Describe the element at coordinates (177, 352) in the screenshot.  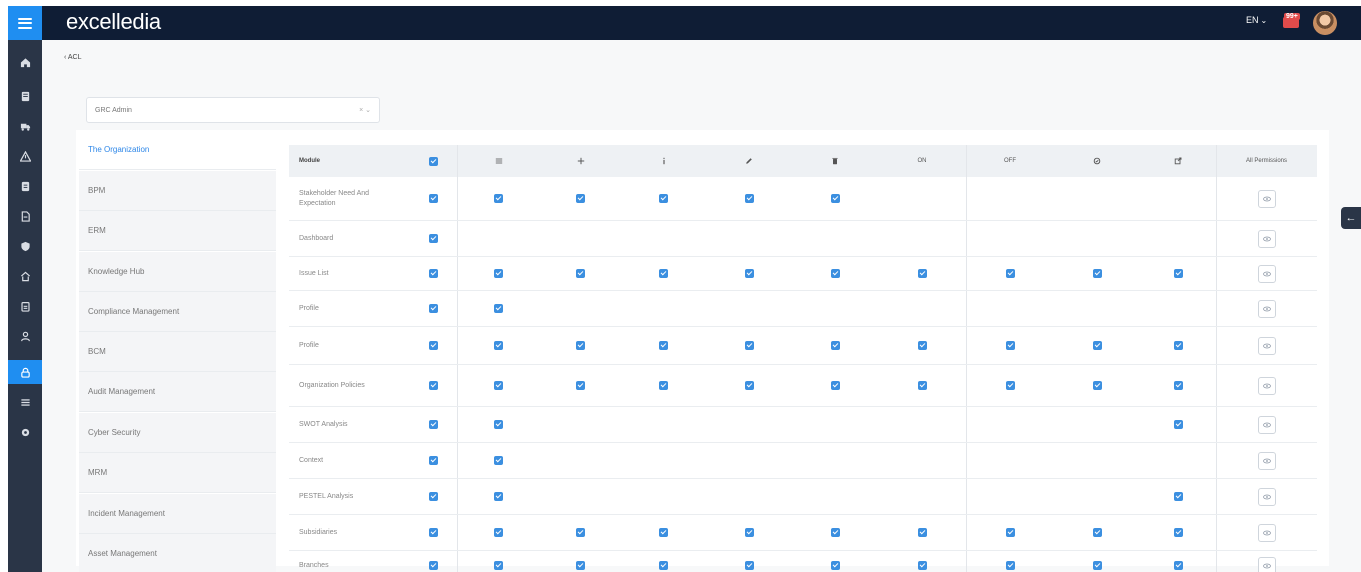
I see `module-tab: BCM` at that location.